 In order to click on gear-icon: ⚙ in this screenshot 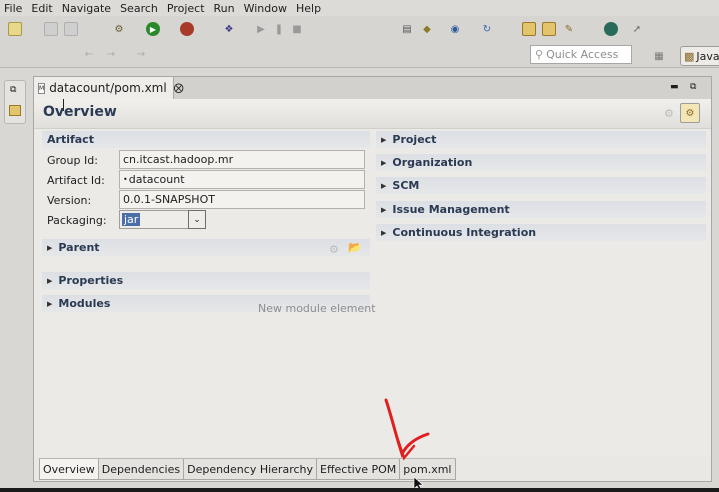, I will do `click(119, 29)`.